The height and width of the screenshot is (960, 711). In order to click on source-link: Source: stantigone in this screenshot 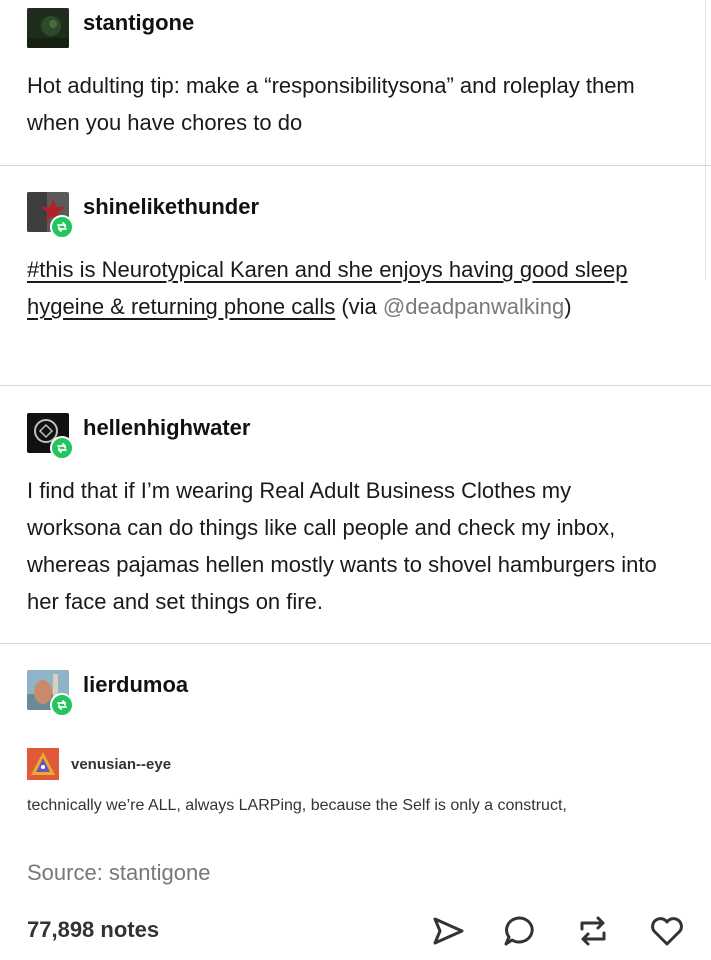, I will do `click(118, 873)`.